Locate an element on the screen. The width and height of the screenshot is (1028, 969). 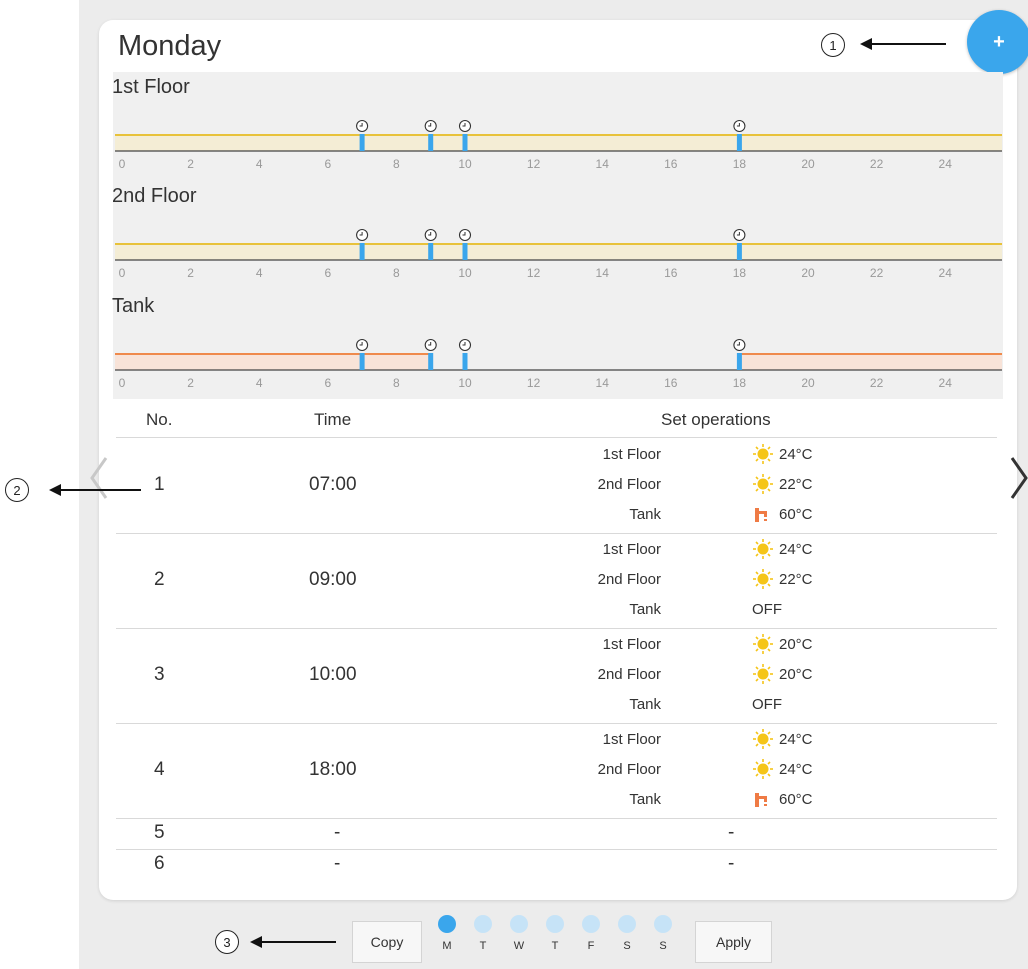
add-schedule-button: + is located at coordinates (997, 42).